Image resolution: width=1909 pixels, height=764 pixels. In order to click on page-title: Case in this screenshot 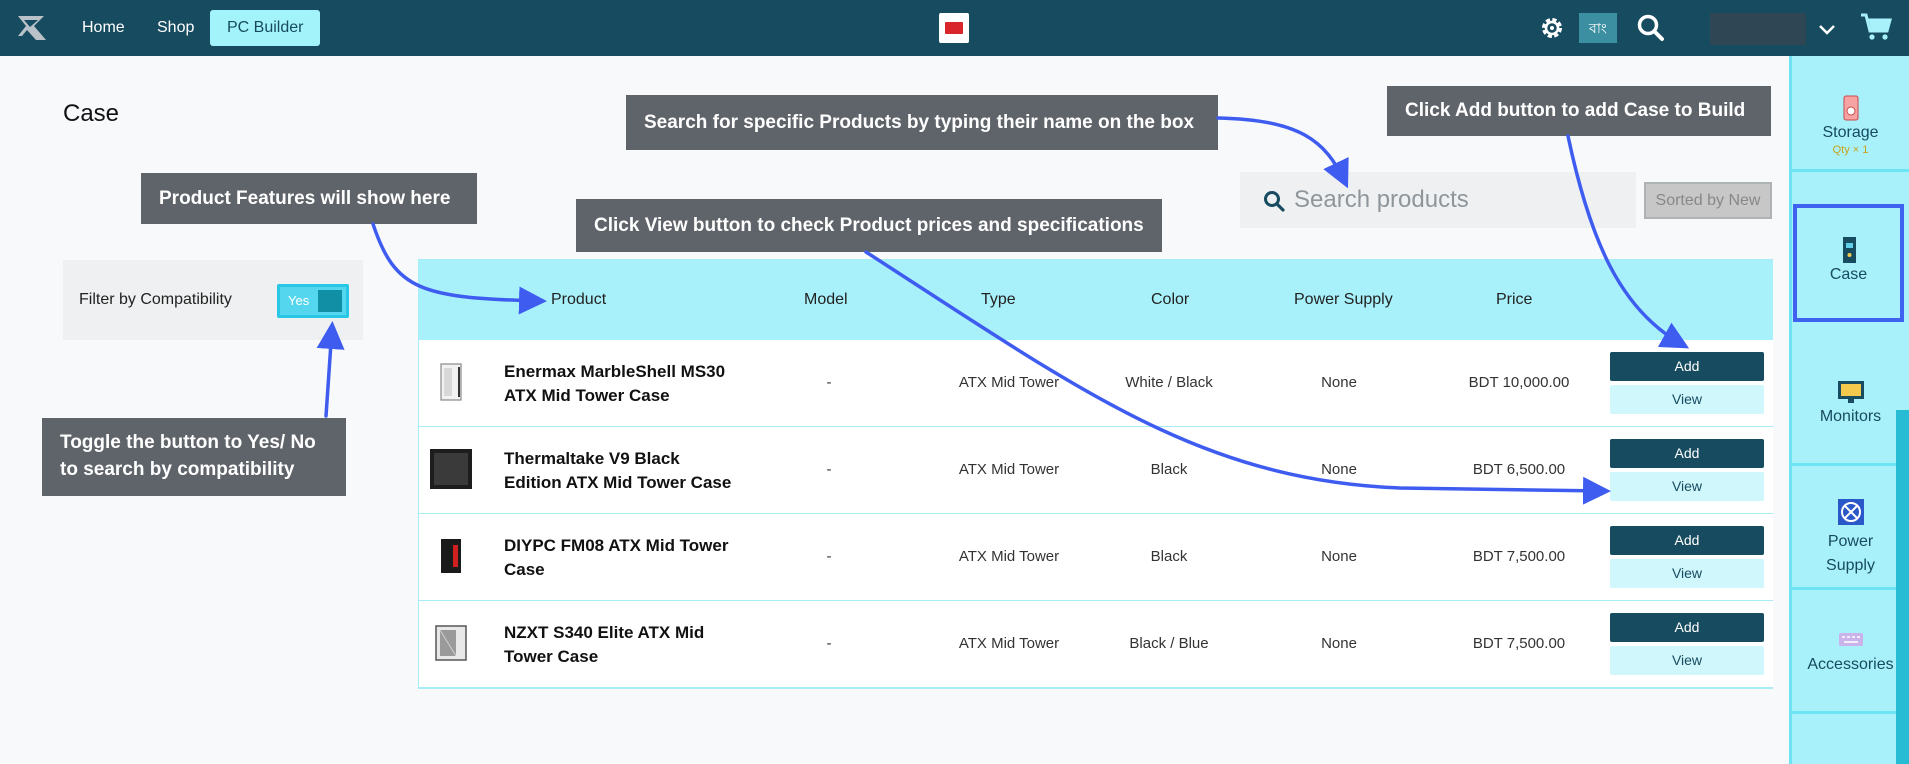, I will do `click(91, 113)`.